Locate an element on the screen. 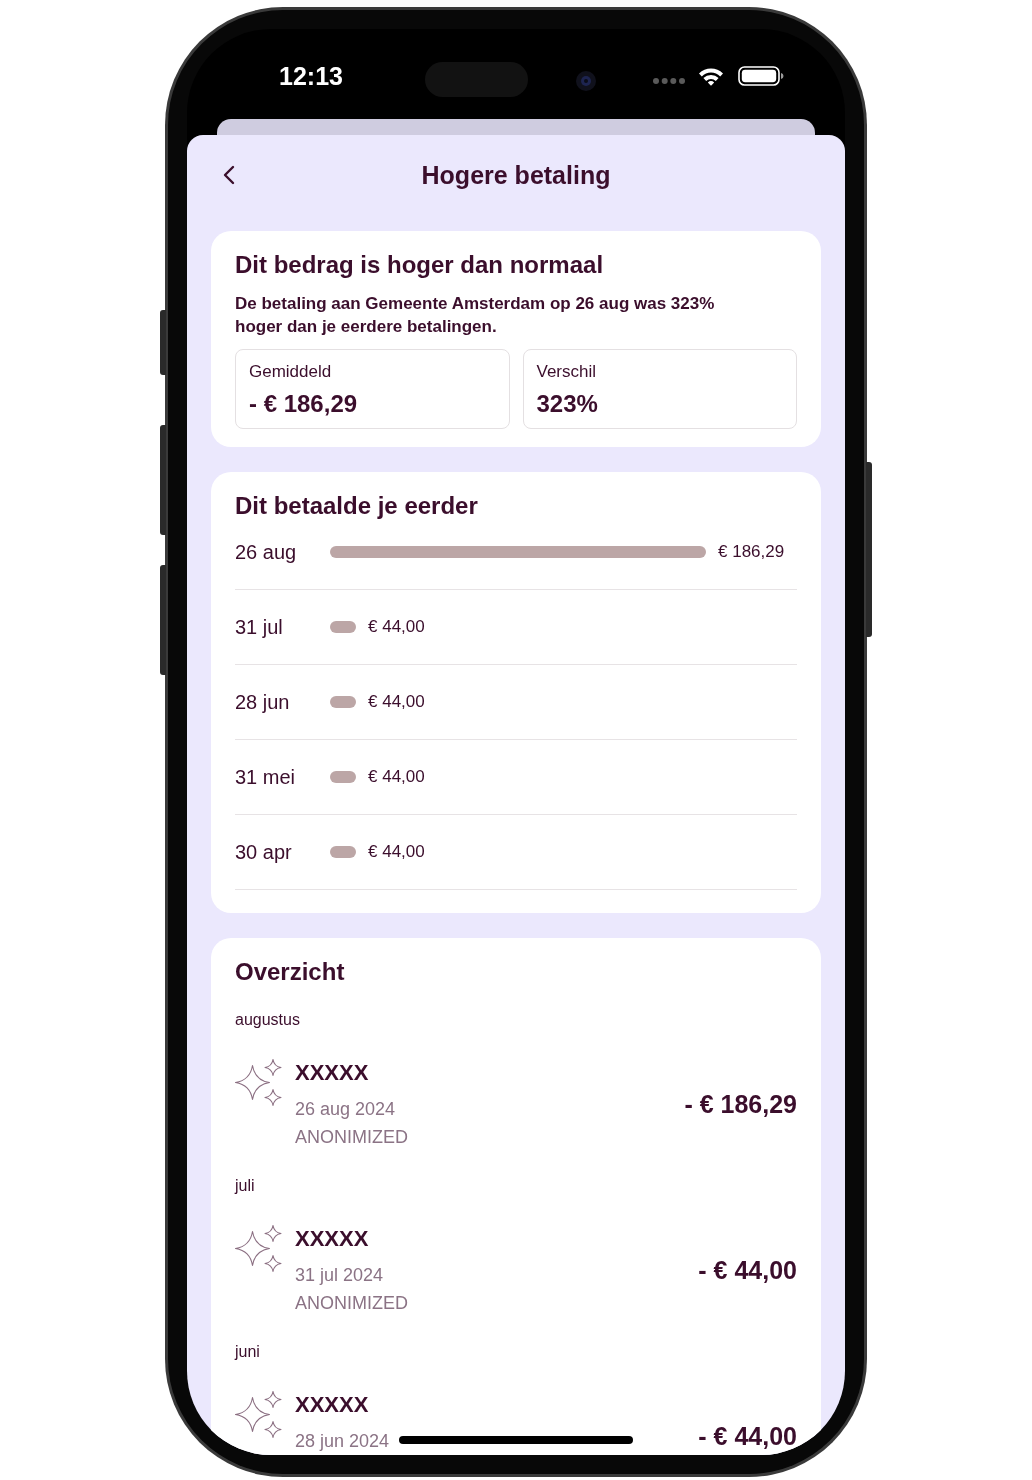 The image size is (1032, 1480). stat-label: Gemiddeld is located at coordinates (291, 372).